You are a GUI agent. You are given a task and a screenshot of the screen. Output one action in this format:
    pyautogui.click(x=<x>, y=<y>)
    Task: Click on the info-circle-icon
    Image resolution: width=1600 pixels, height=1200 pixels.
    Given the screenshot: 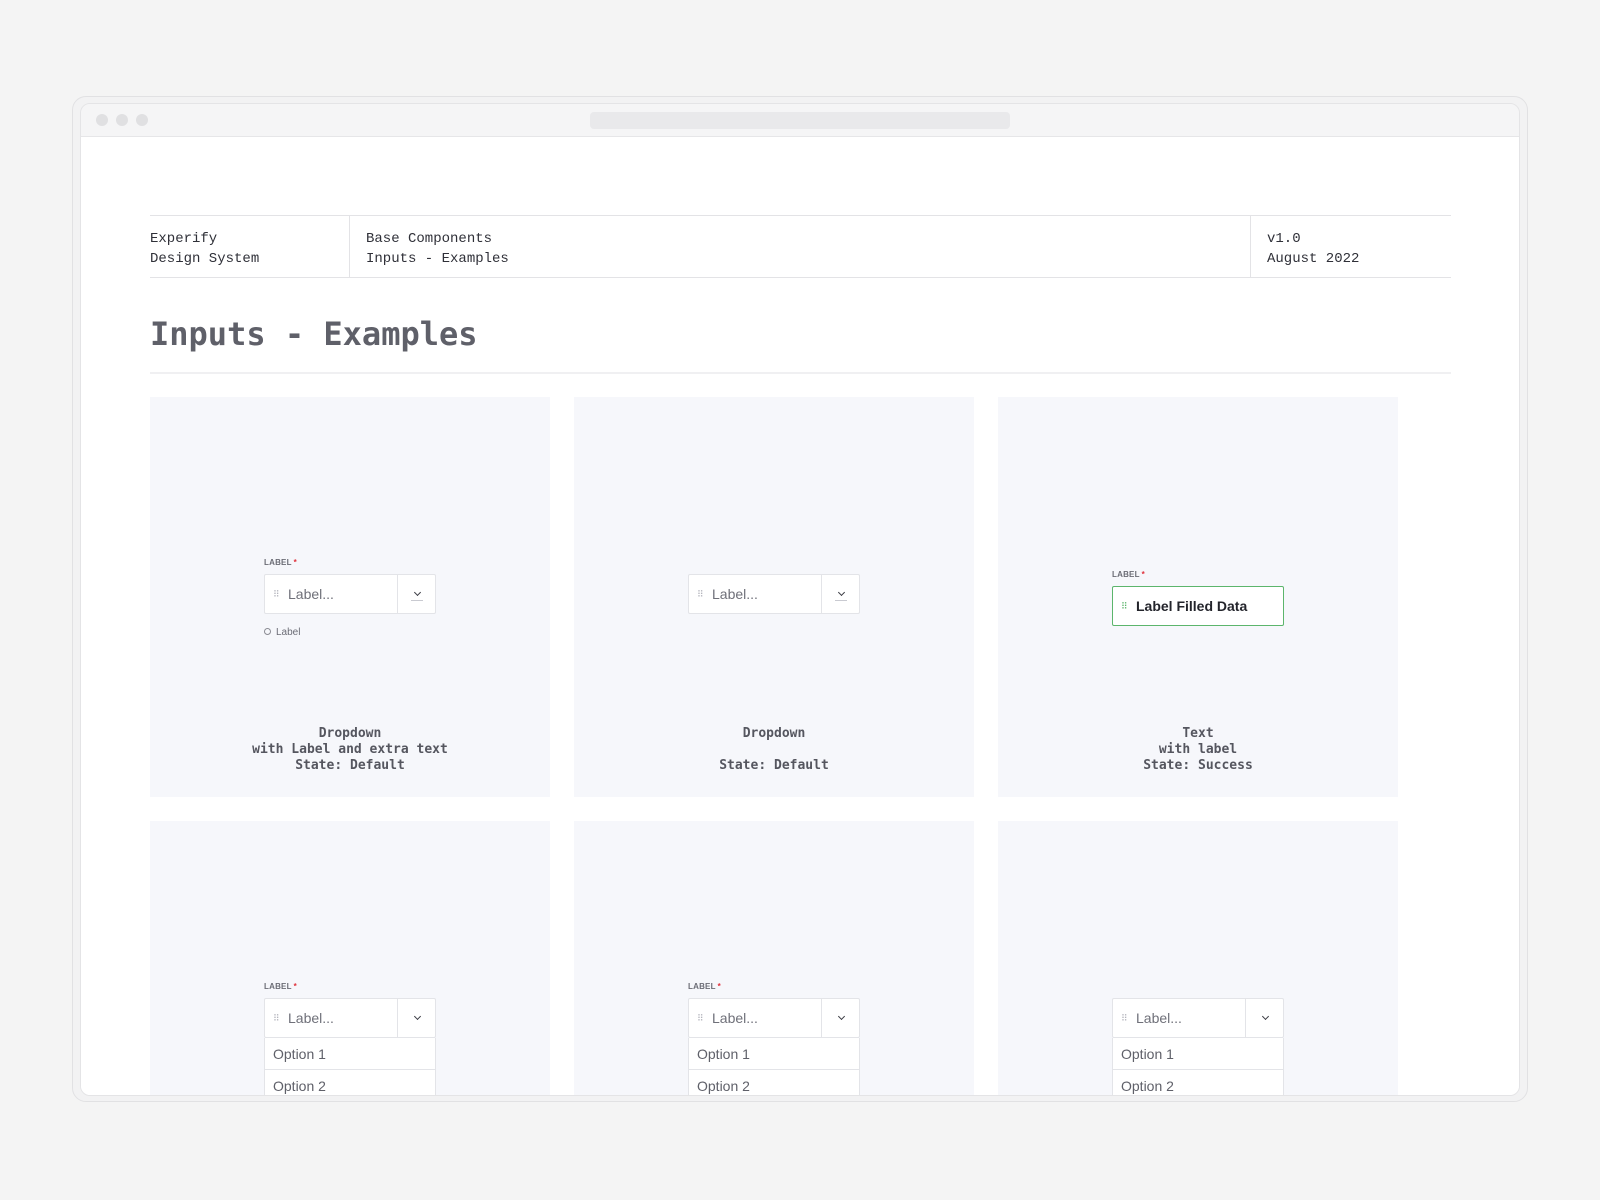 What is the action you would take?
    pyautogui.click(x=267, y=631)
    